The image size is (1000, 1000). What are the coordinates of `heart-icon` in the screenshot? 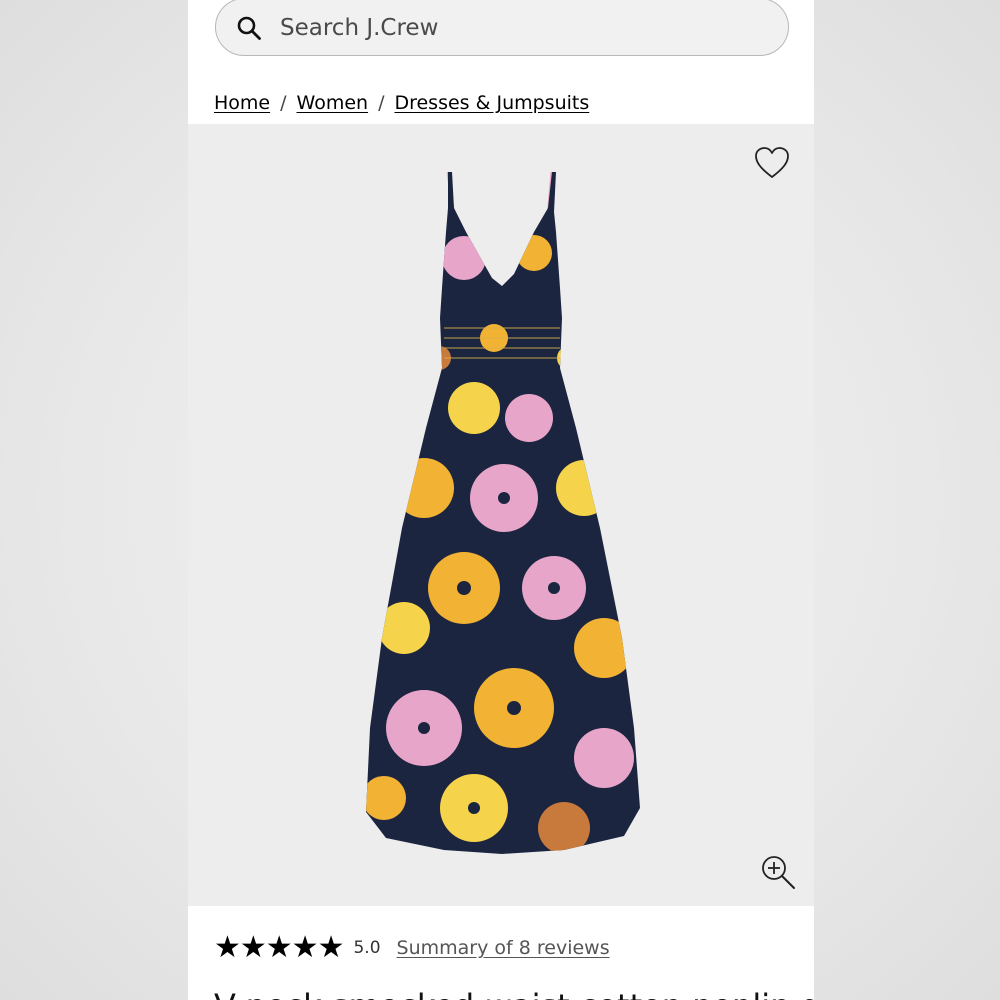 It's located at (772, 163).